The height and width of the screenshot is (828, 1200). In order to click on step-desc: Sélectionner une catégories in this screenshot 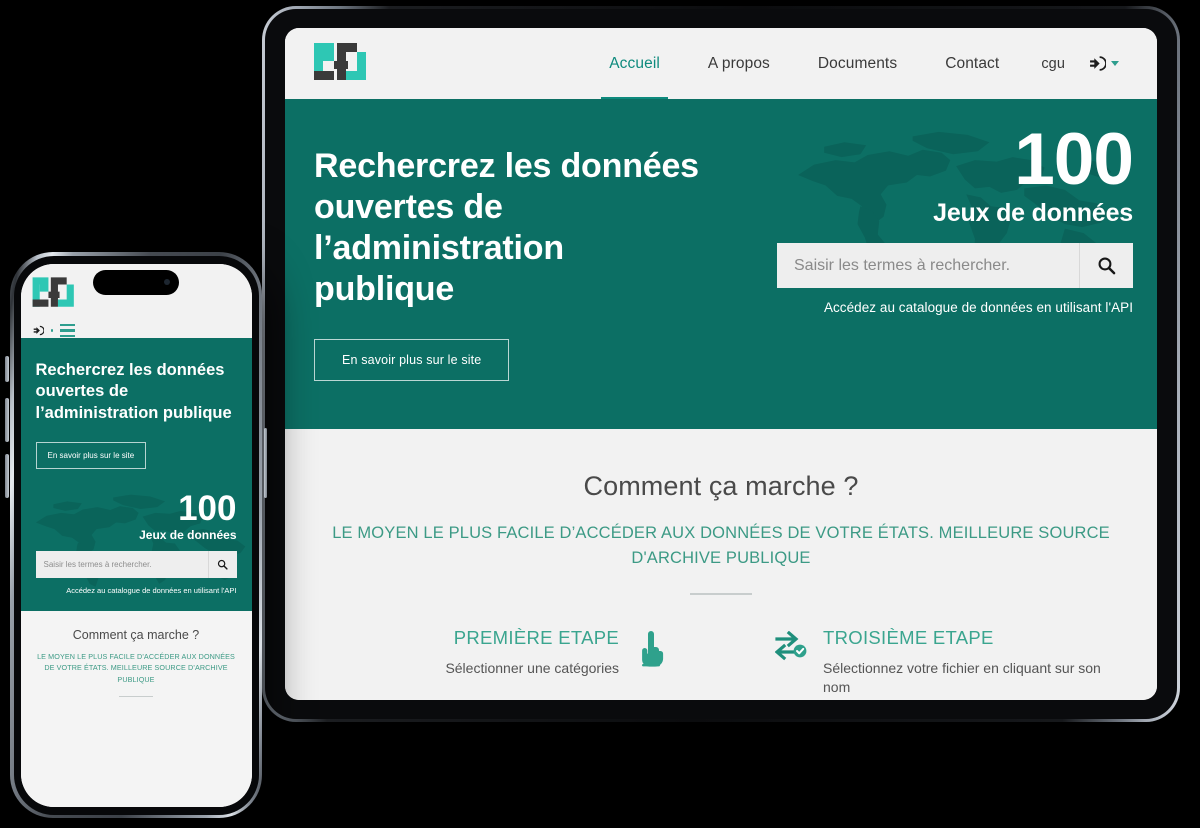, I will do `click(532, 667)`.